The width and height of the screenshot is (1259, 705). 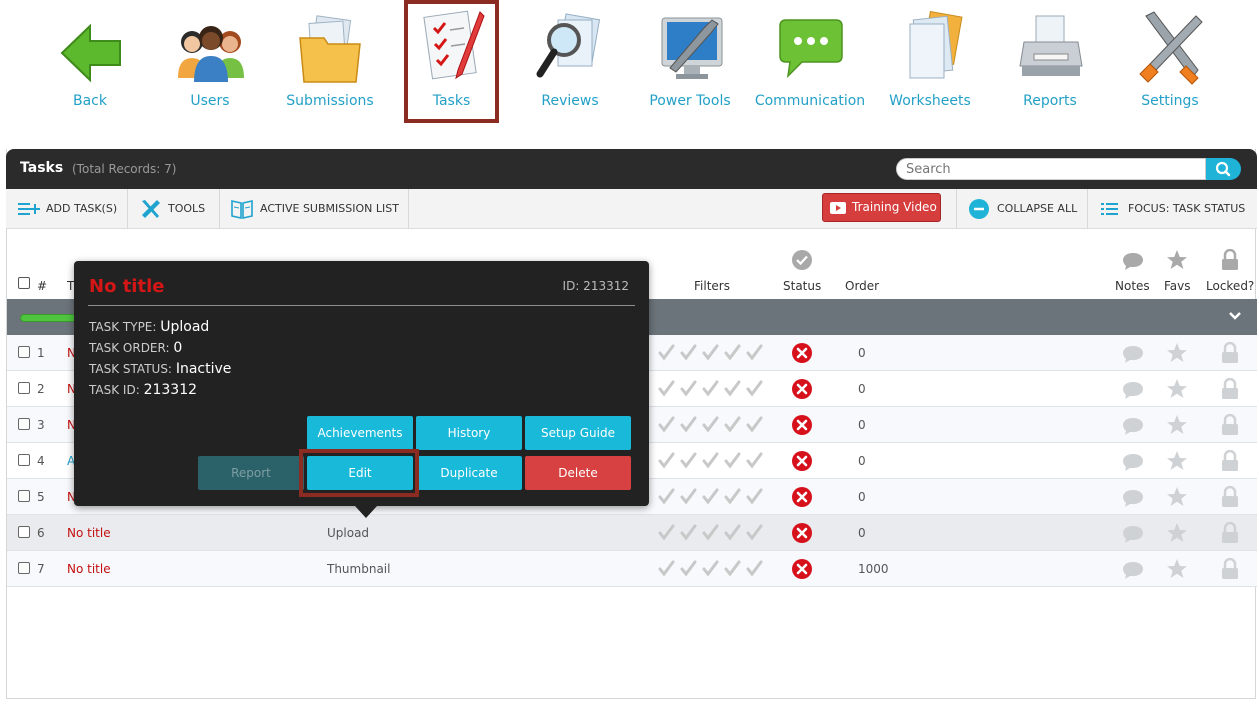 What do you see at coordinates (330, 49) in the screenshot?
I see `folder-icon` at bounding box center [330, 49].